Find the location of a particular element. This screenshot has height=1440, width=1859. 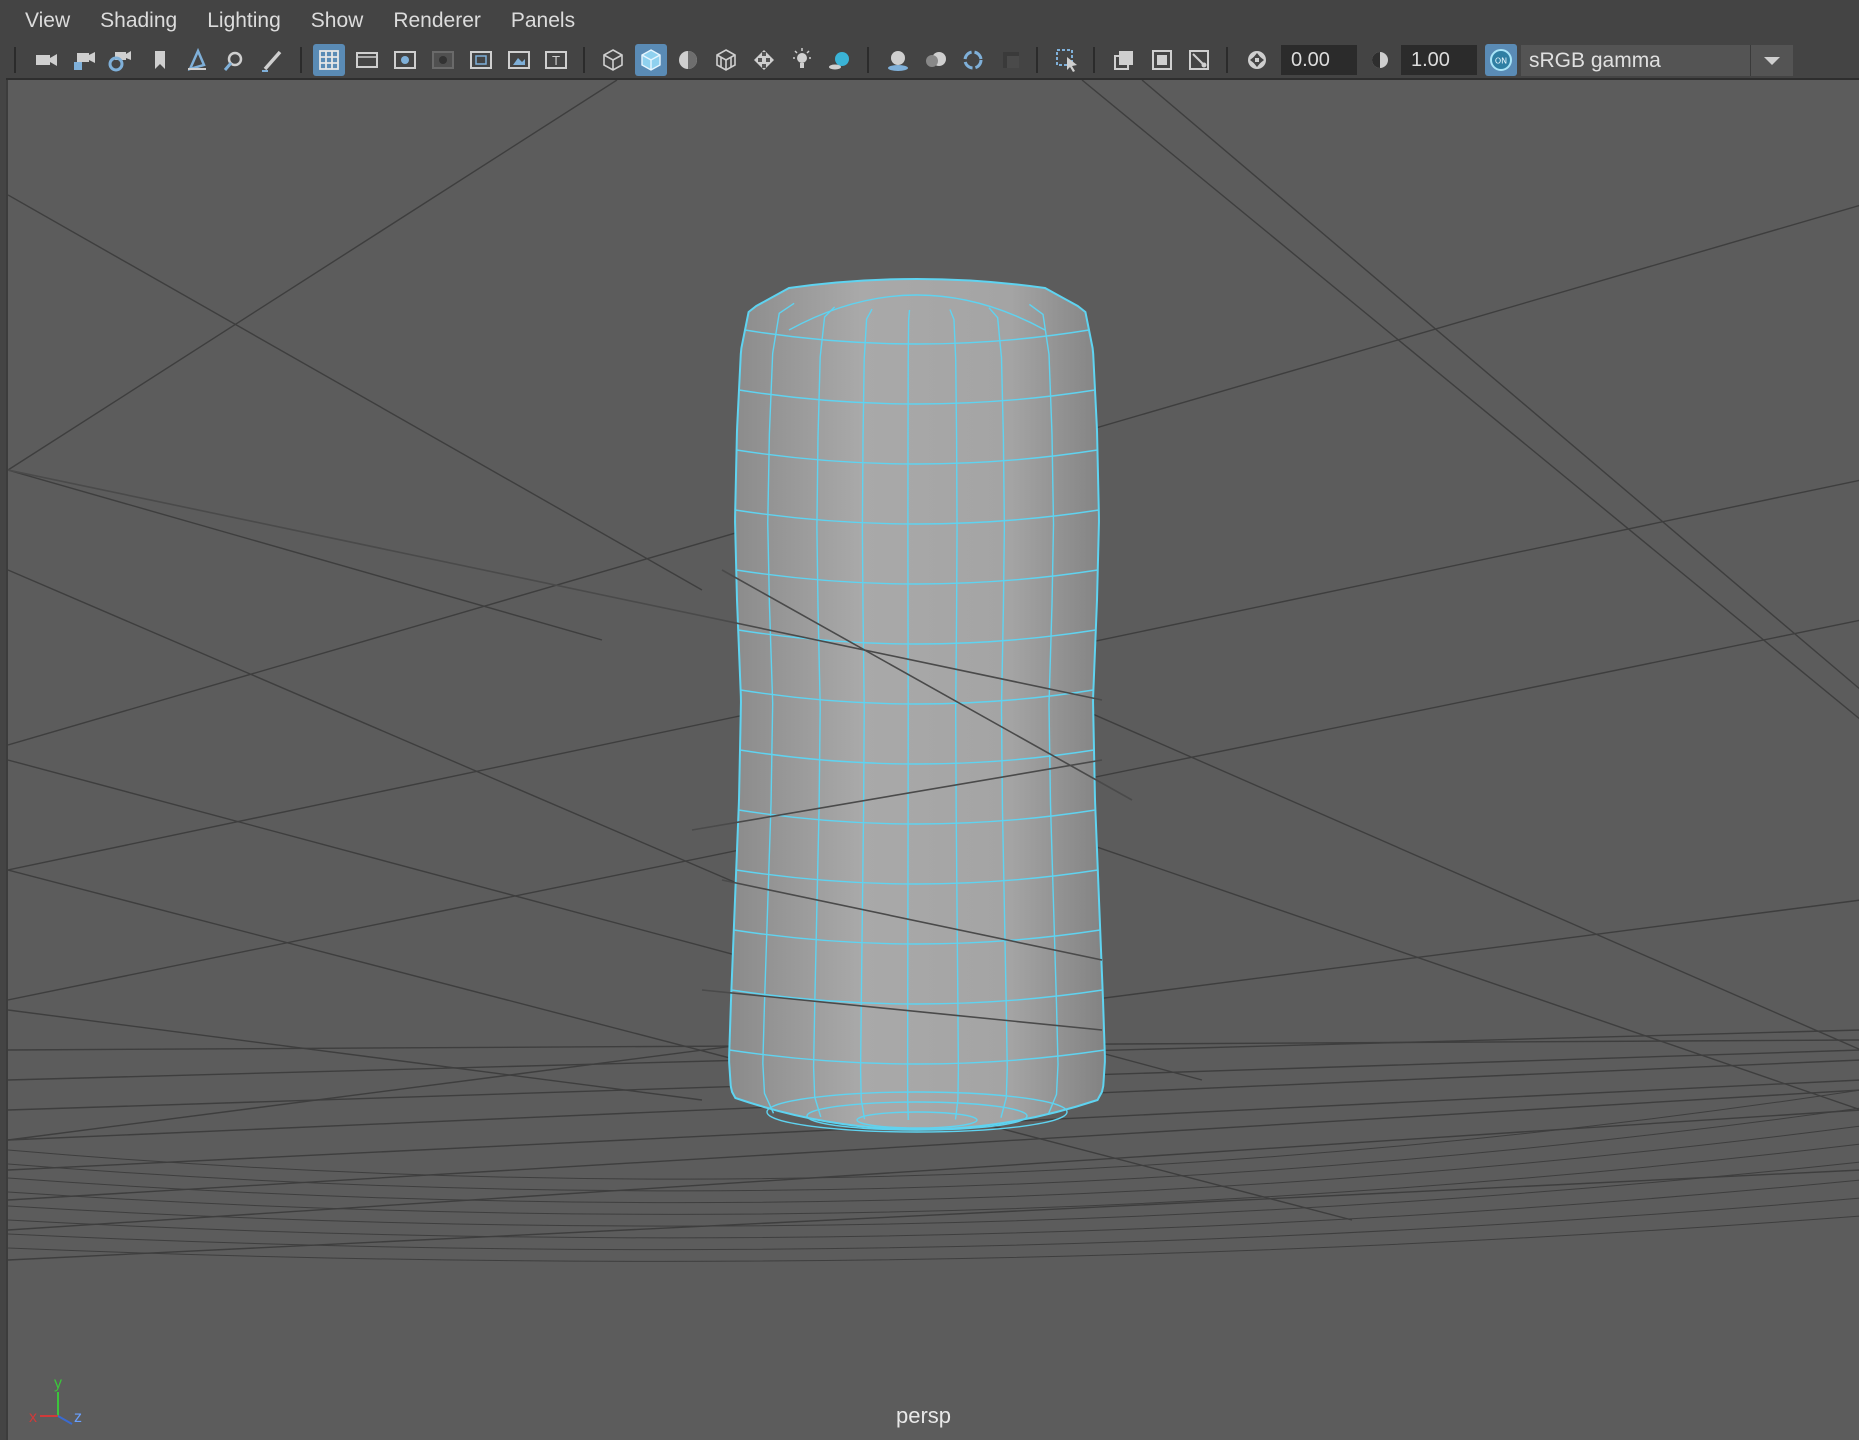

menu-shading: Shading is located at coordinates (138, 21).